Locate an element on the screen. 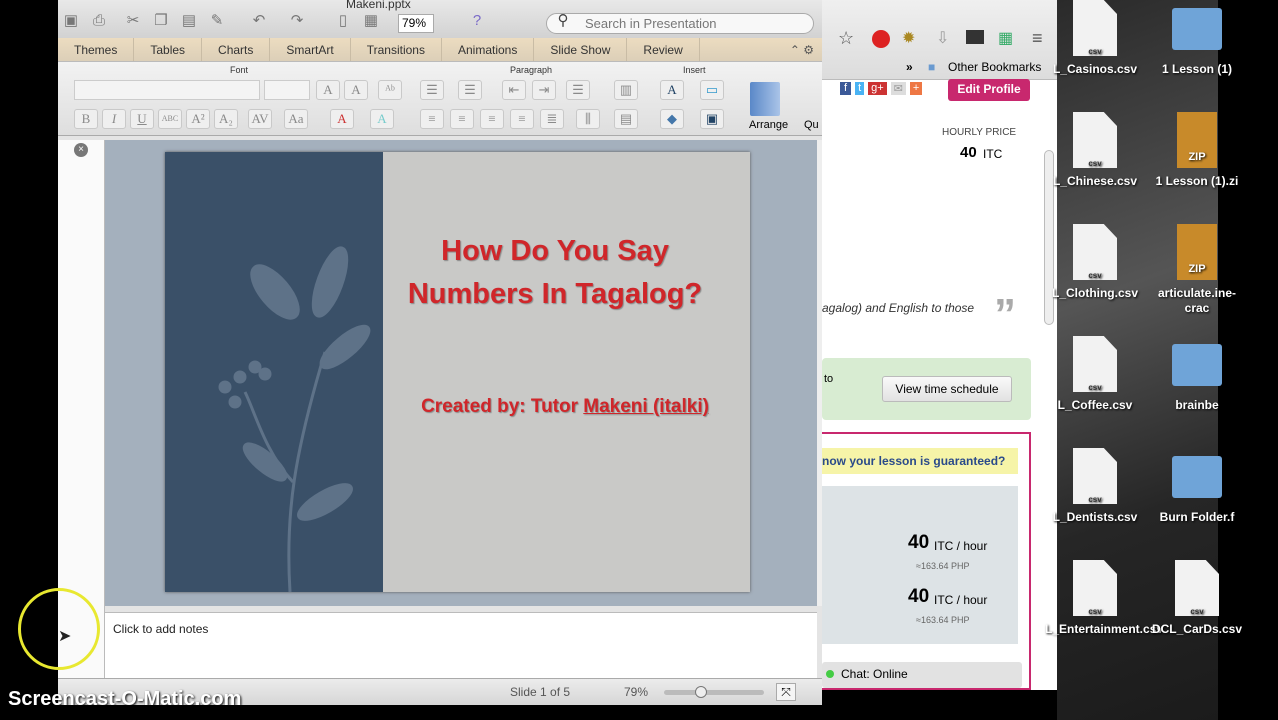 This screenshot has height=720, width=1278. tab-slide-show: Slide Show is located at coordinates (581, 49).